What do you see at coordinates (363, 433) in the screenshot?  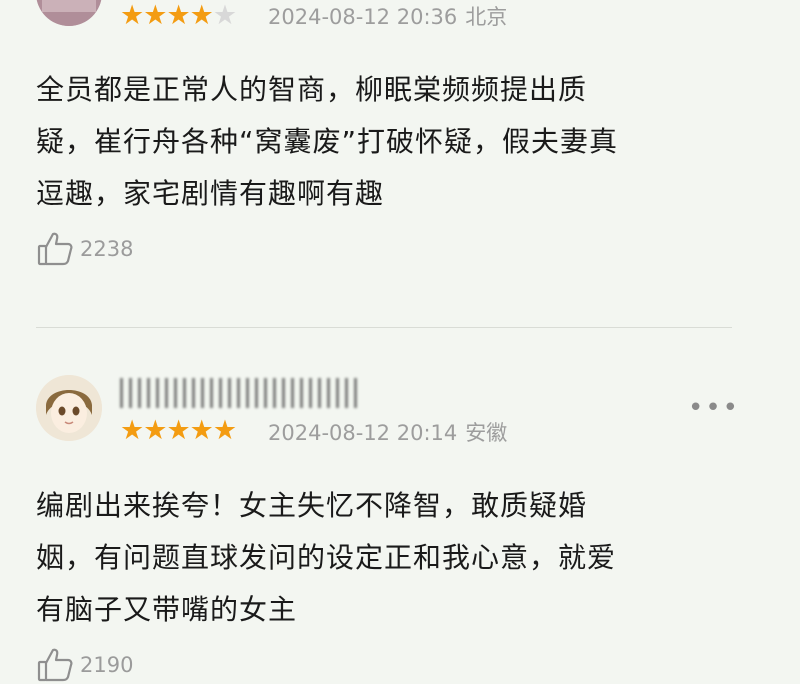 I see `comment-date: 2024-08-12 20:14` at bounding box center [363, 433].